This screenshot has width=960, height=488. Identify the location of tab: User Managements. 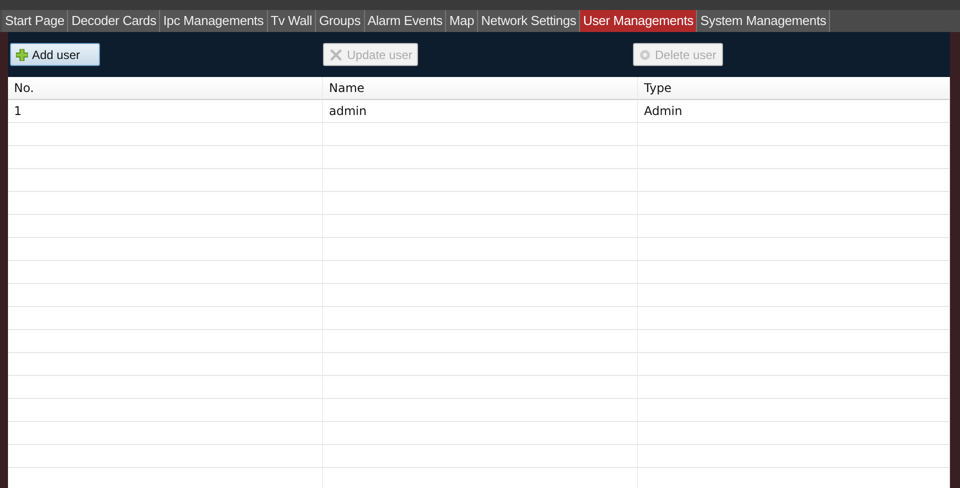
(639, 21).